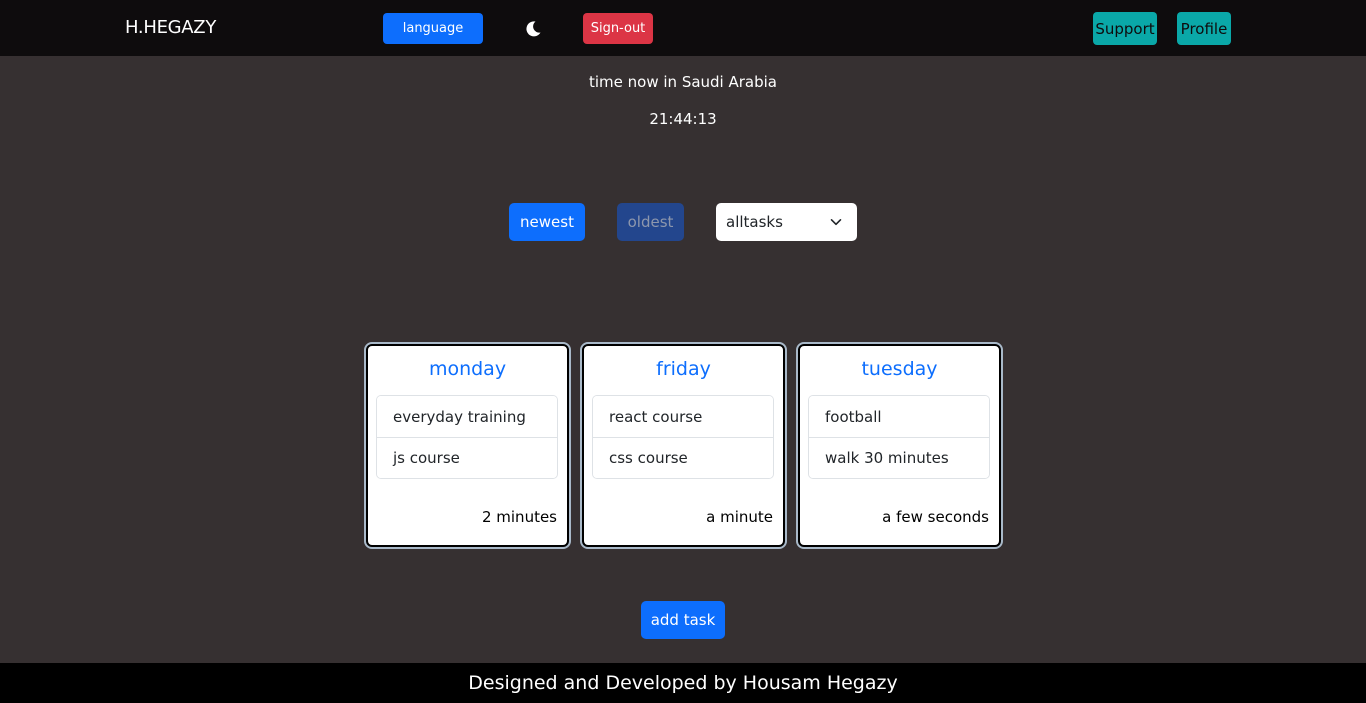  Describe the element at coordinates (739, 517) in the screenshot. I see `card-time-ago: a minute` at that location.